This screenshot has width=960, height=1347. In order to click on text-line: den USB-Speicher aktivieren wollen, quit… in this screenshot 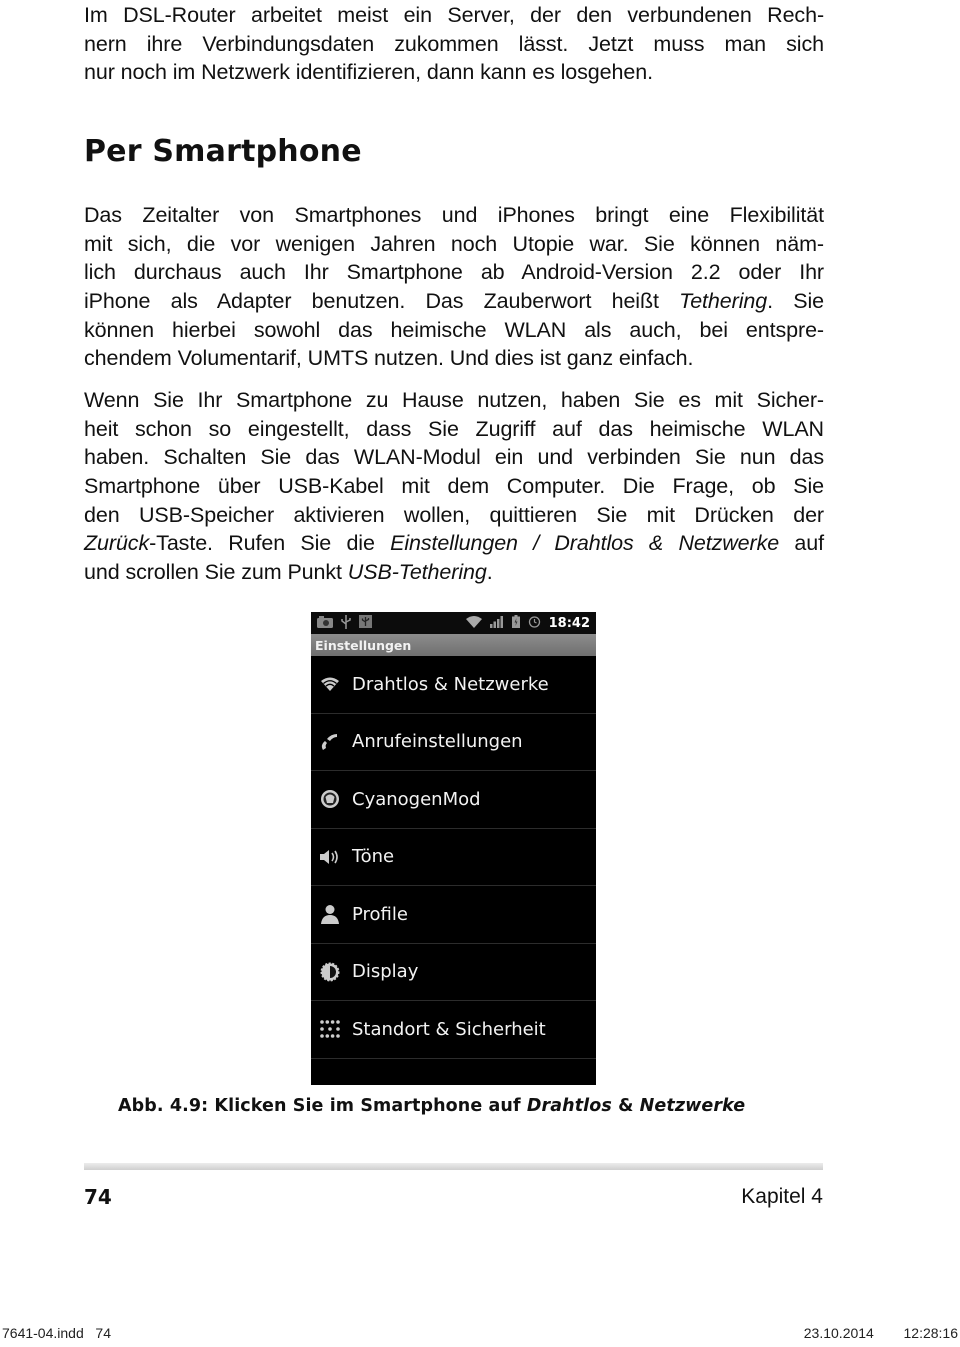, I will do `click(454, 514)`.